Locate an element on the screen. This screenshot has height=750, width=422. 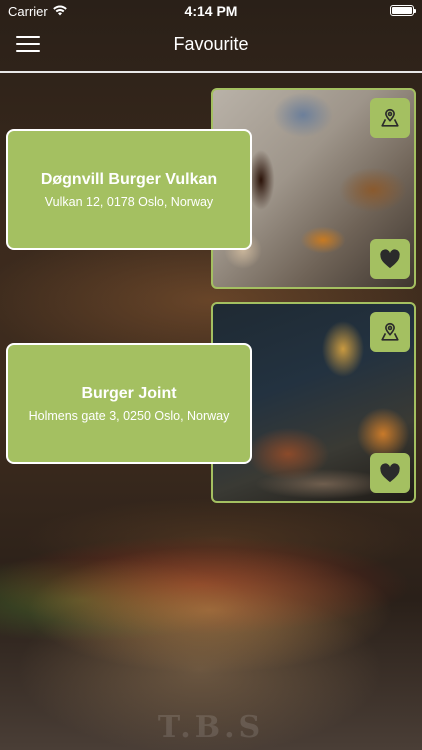
status-time: 4:14 PM is located at coordinates (211, 11).